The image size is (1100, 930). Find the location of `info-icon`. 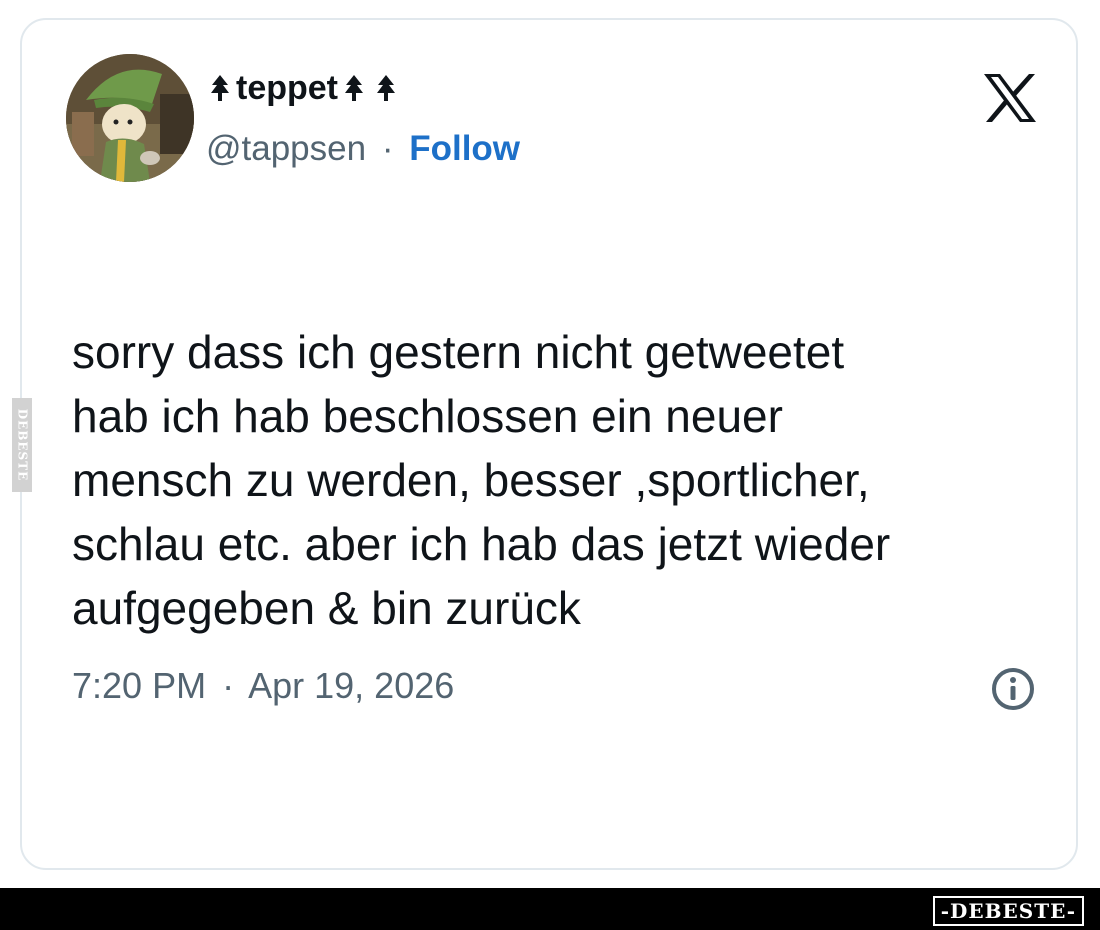

info-icon is located at coordinates (1013, 689).